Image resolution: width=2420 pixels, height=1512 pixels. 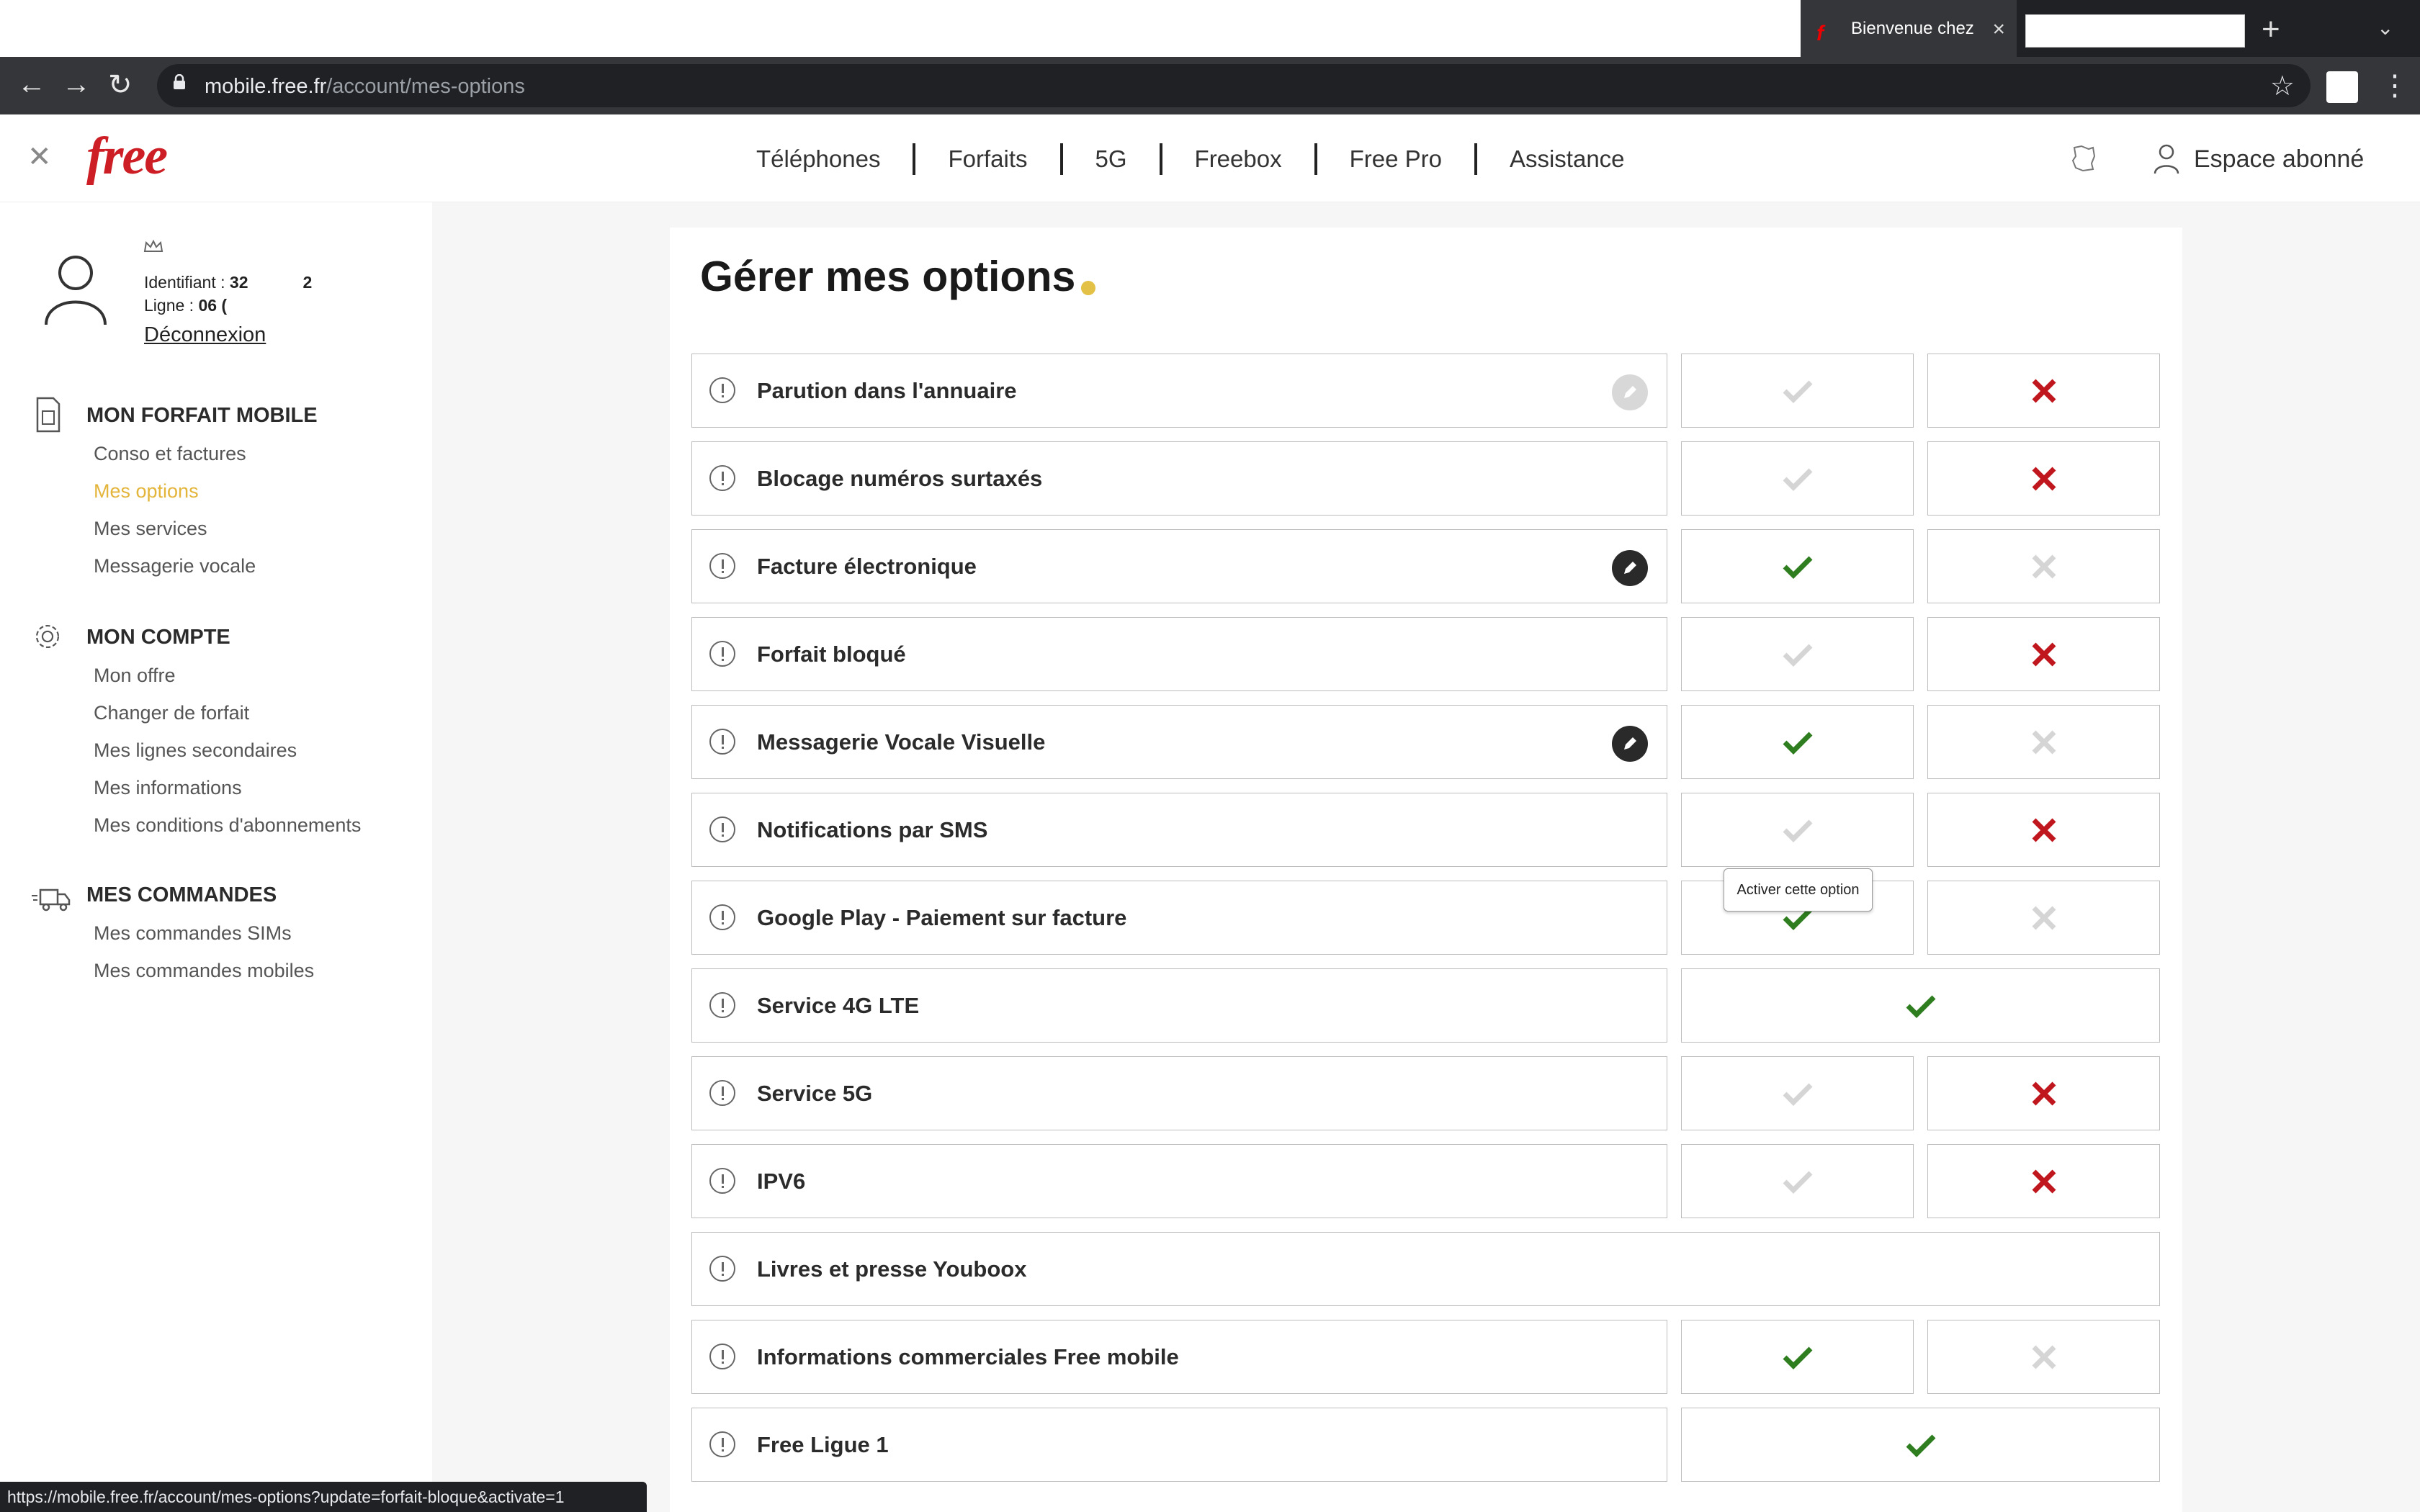 What do you see at coordinates (205, 335) in the screenshot?
I see `logout-link: Déconnexion` at bounding box center [205, 335].